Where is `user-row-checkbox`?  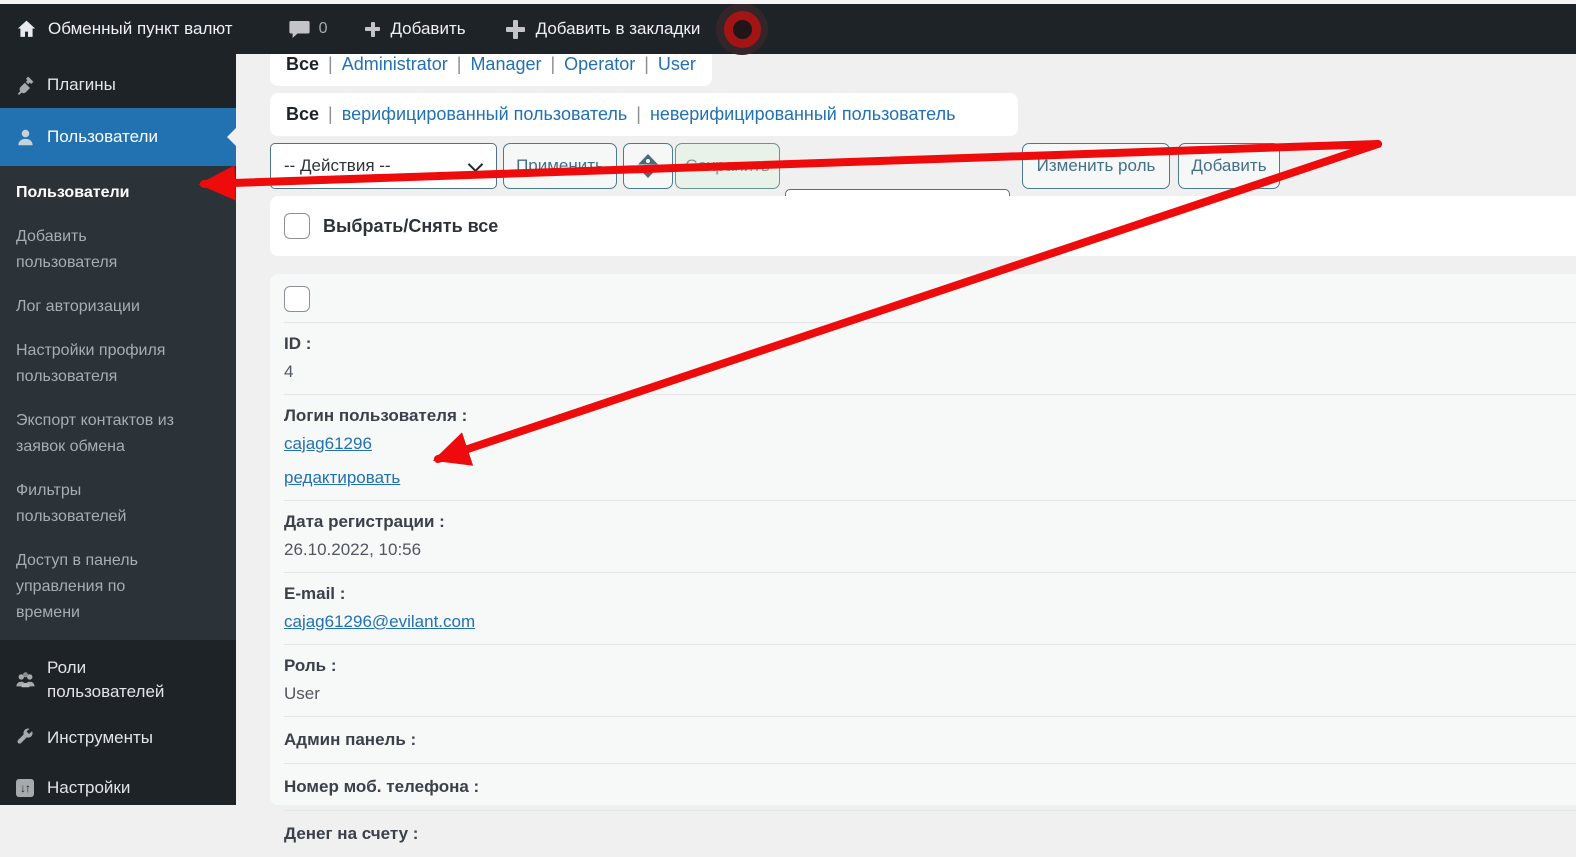 user-row-checkbox is located at coordinates (297, 299).